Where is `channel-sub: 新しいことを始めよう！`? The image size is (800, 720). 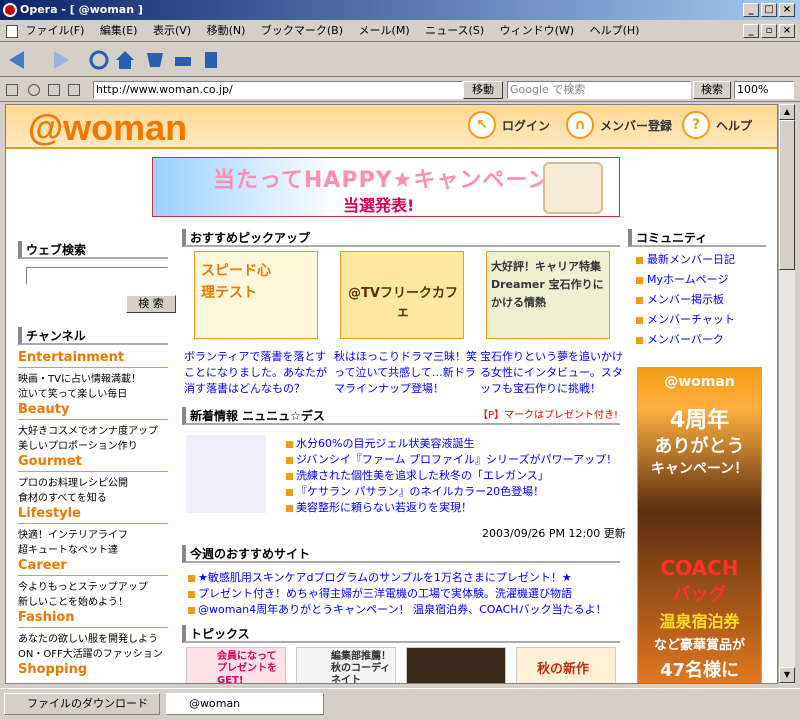 channel-sub: 新しいことを始めよう！ is located at coordinates (73, 600).